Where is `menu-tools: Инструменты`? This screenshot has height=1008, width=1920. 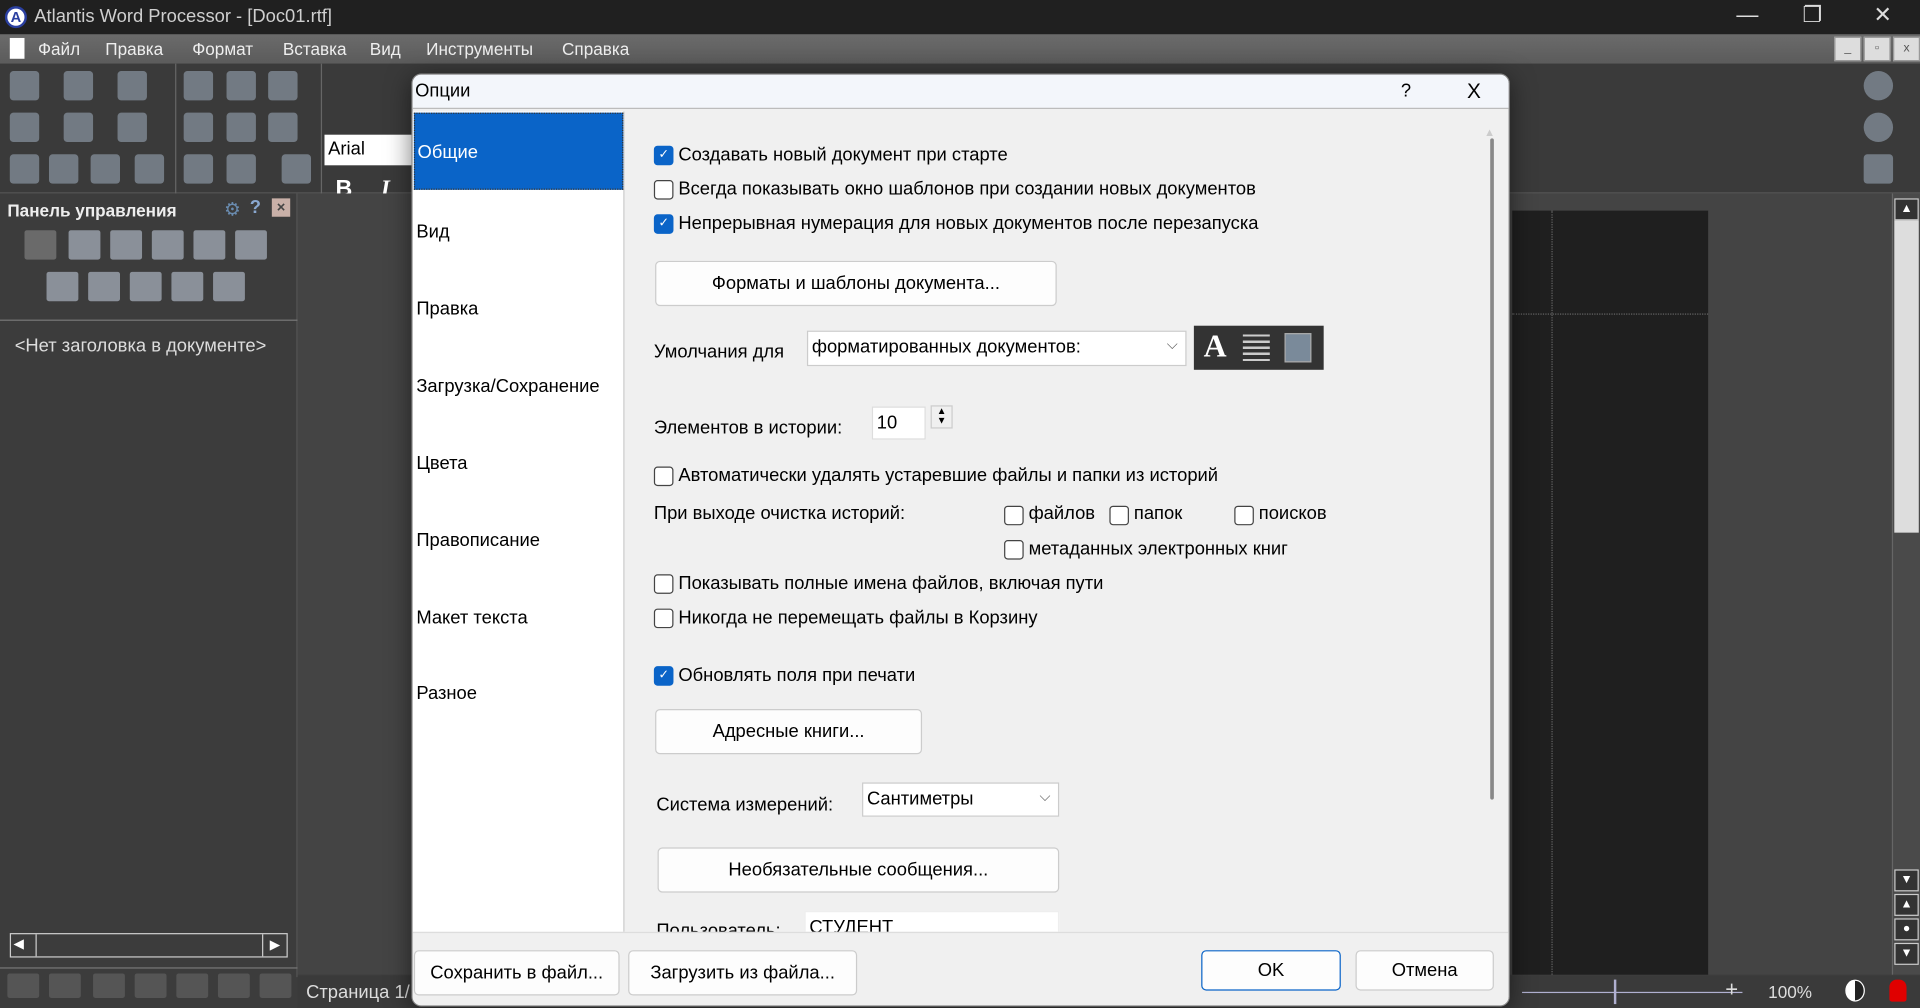 menu-tools: Инструменты is located at coordinates (479, 49).